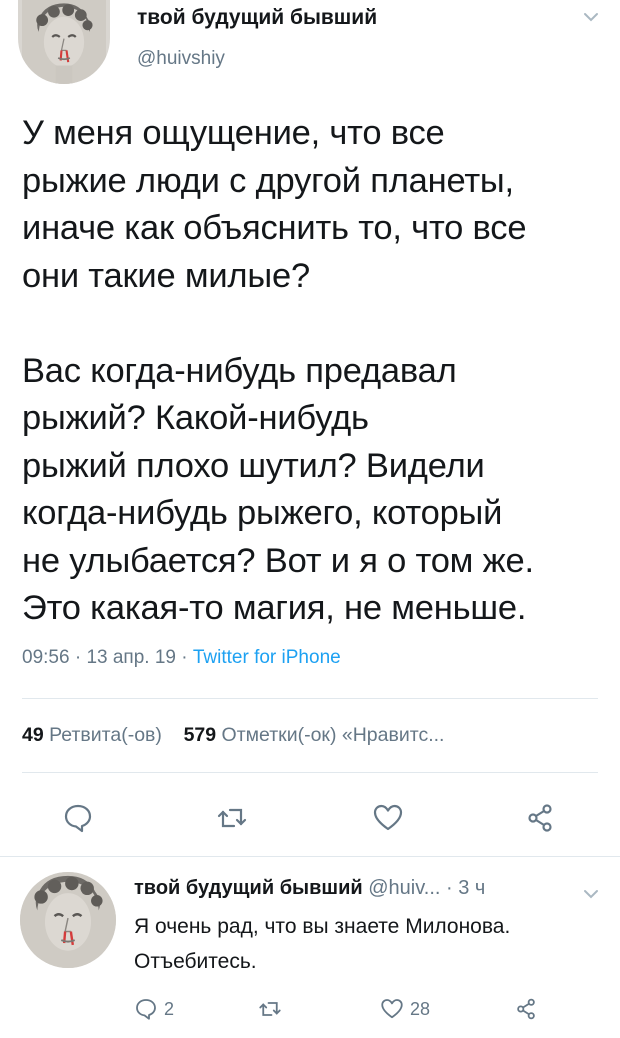 The image size is (620, 1038). Describe the element at coordinates (33, 735) in the screenshot. I see `retweets-count: 49` at that location.